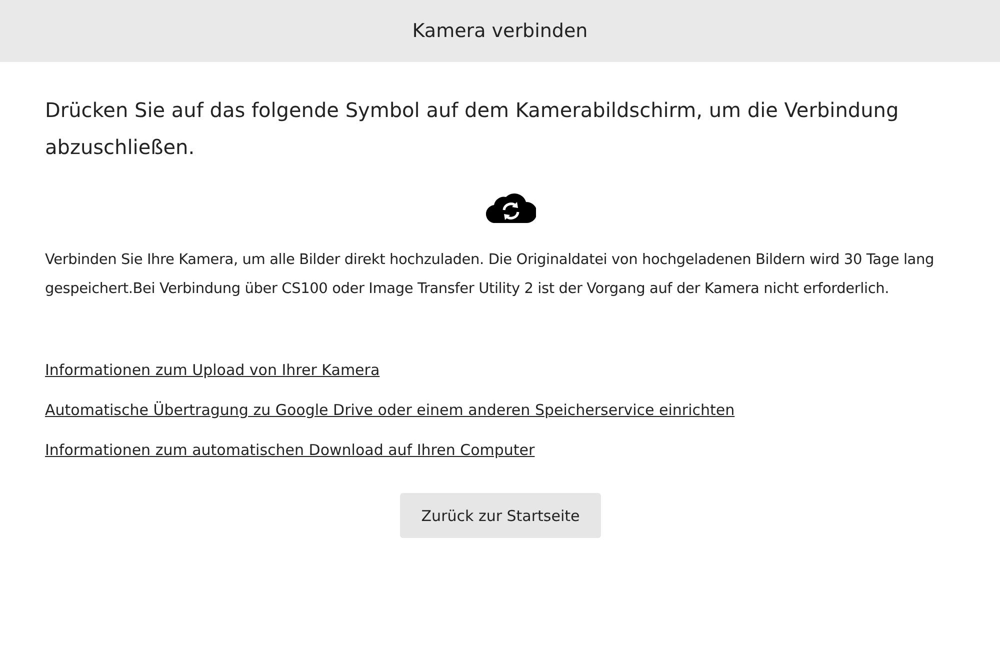 Image resolution: width=1000 pixels, height=657 pixels. I want to click on info-link: Informationen zum Upload von Ihrer Kamera, so click(212, 370).